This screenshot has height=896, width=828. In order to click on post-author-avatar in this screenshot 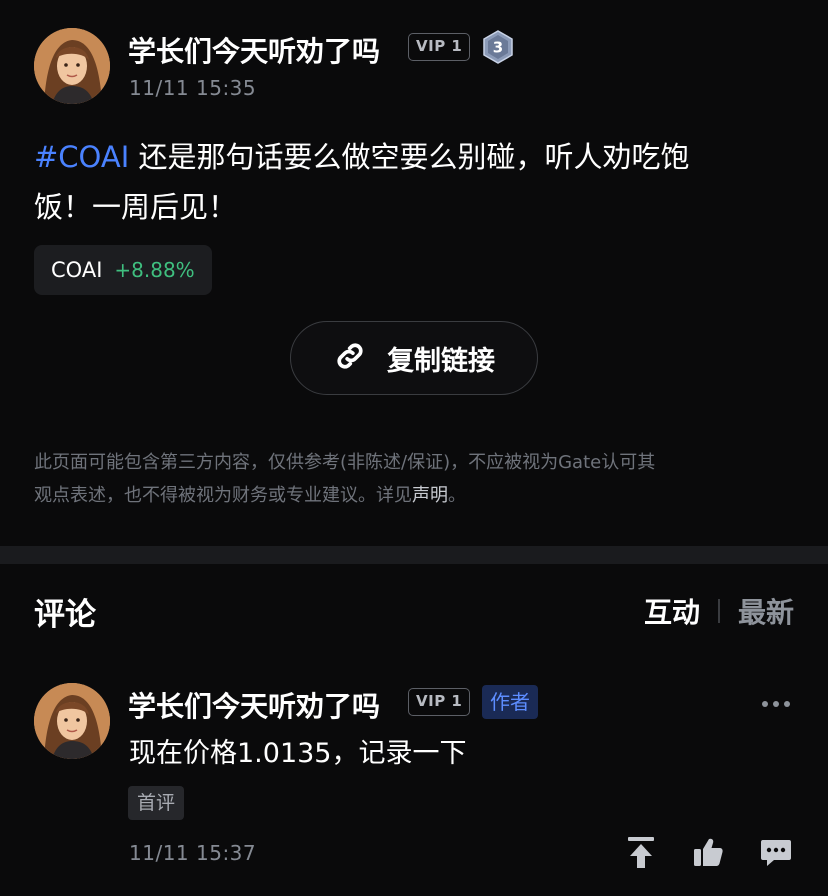, I will do `click(72, 66)`.